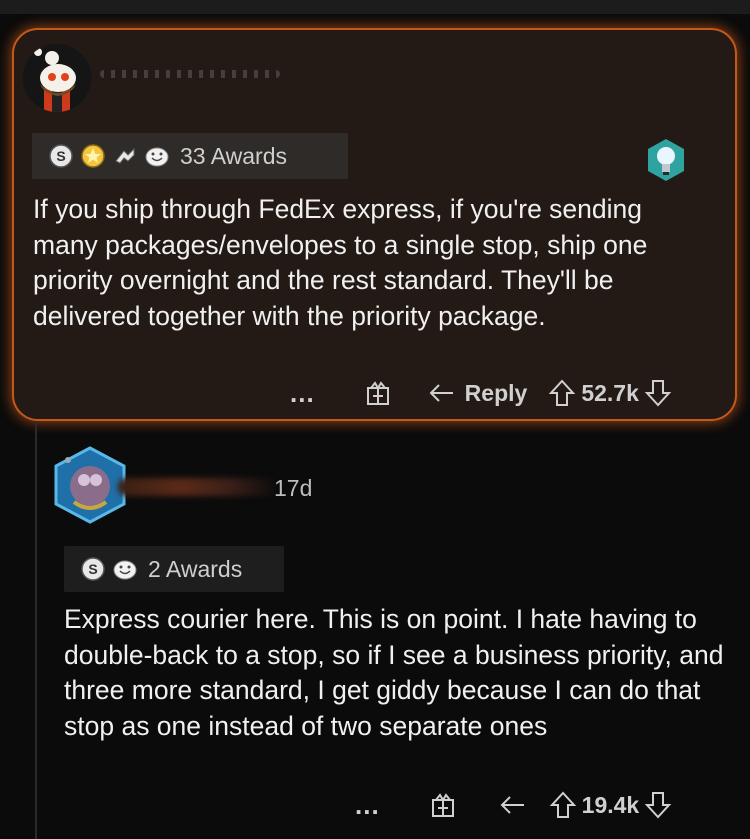  I want to click on reply-label: Reply, so click(496, 392).